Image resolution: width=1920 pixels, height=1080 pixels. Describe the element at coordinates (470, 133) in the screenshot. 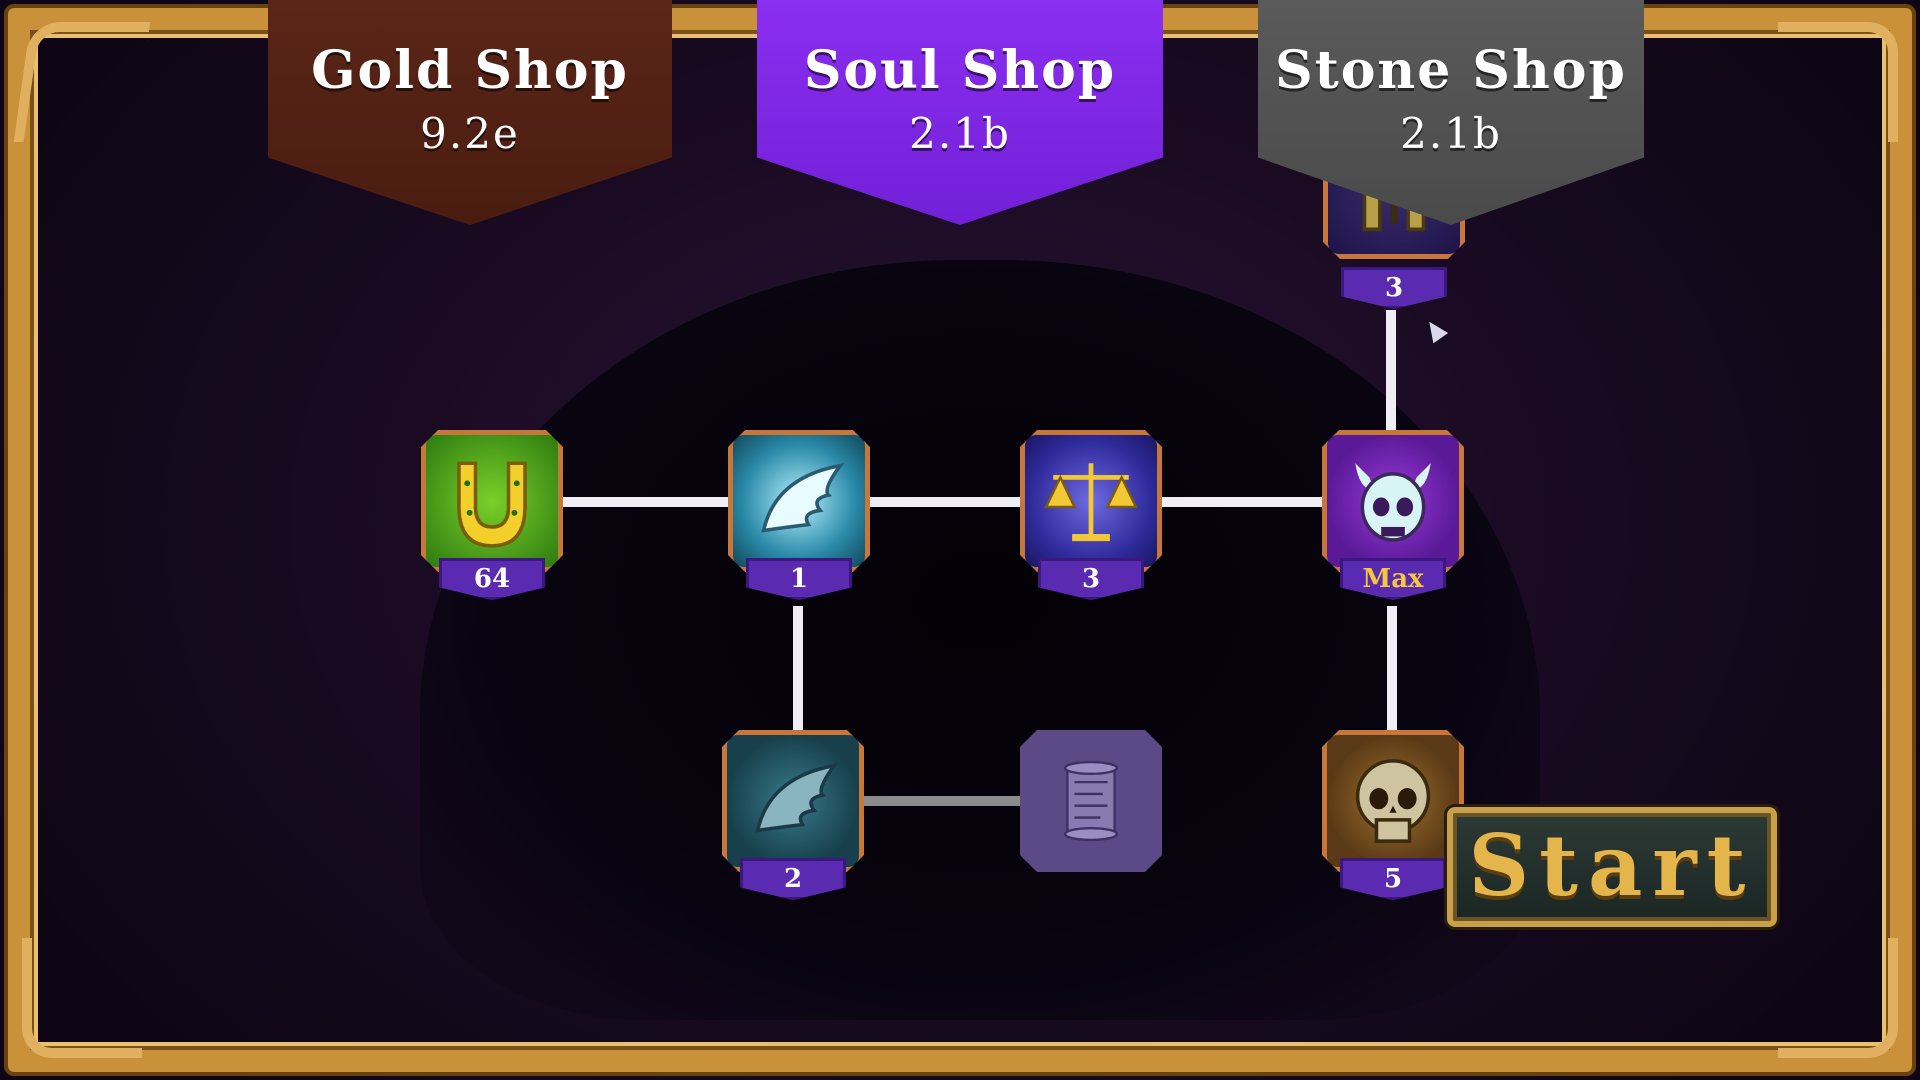

I see `gold-amount: 9.2e` at that location.